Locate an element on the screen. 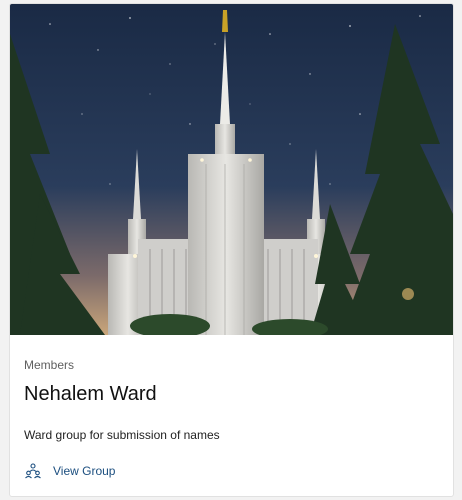  group-people-icon is located at coordinates (33, 471).